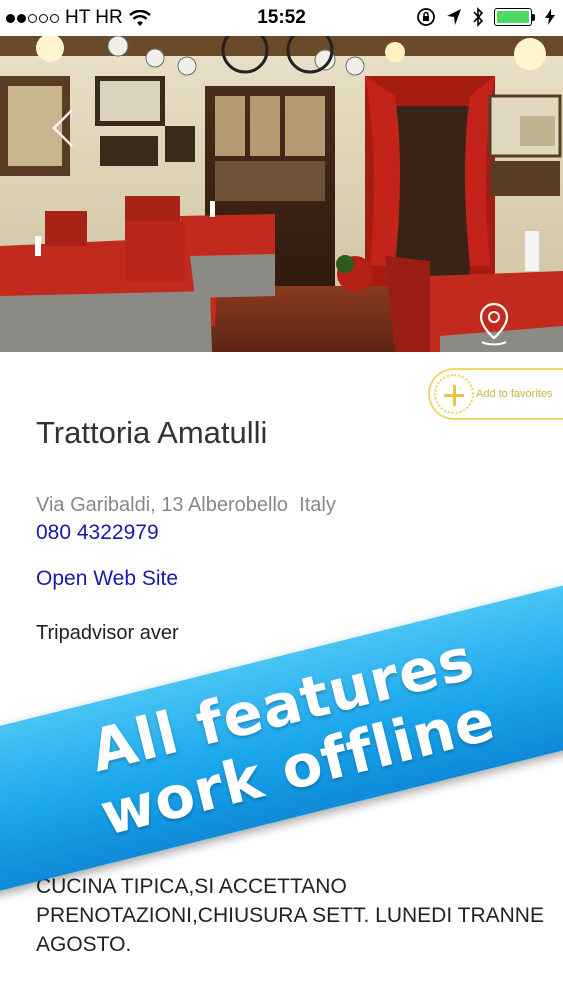 This screenshot has width=563, height=1000. Describe the element at coordinates (186, 505) in the screenshot. I see `restaurant-address: Via Garibaldi, 13 Alberobello Italy` at that location.